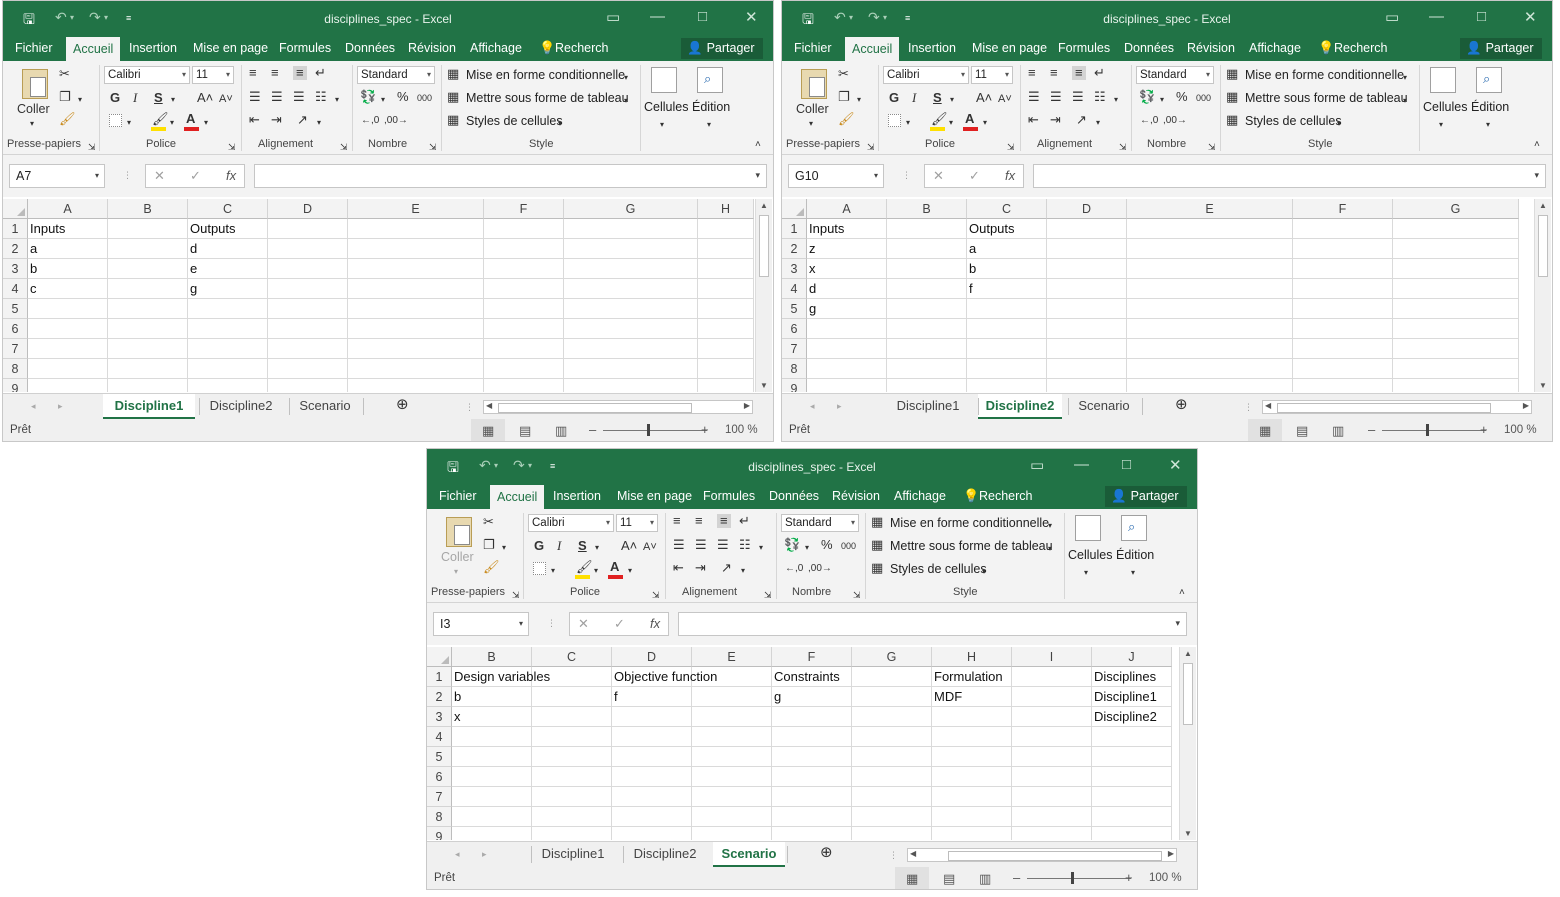  I want to click on column-header: C, so click(1007, 209).